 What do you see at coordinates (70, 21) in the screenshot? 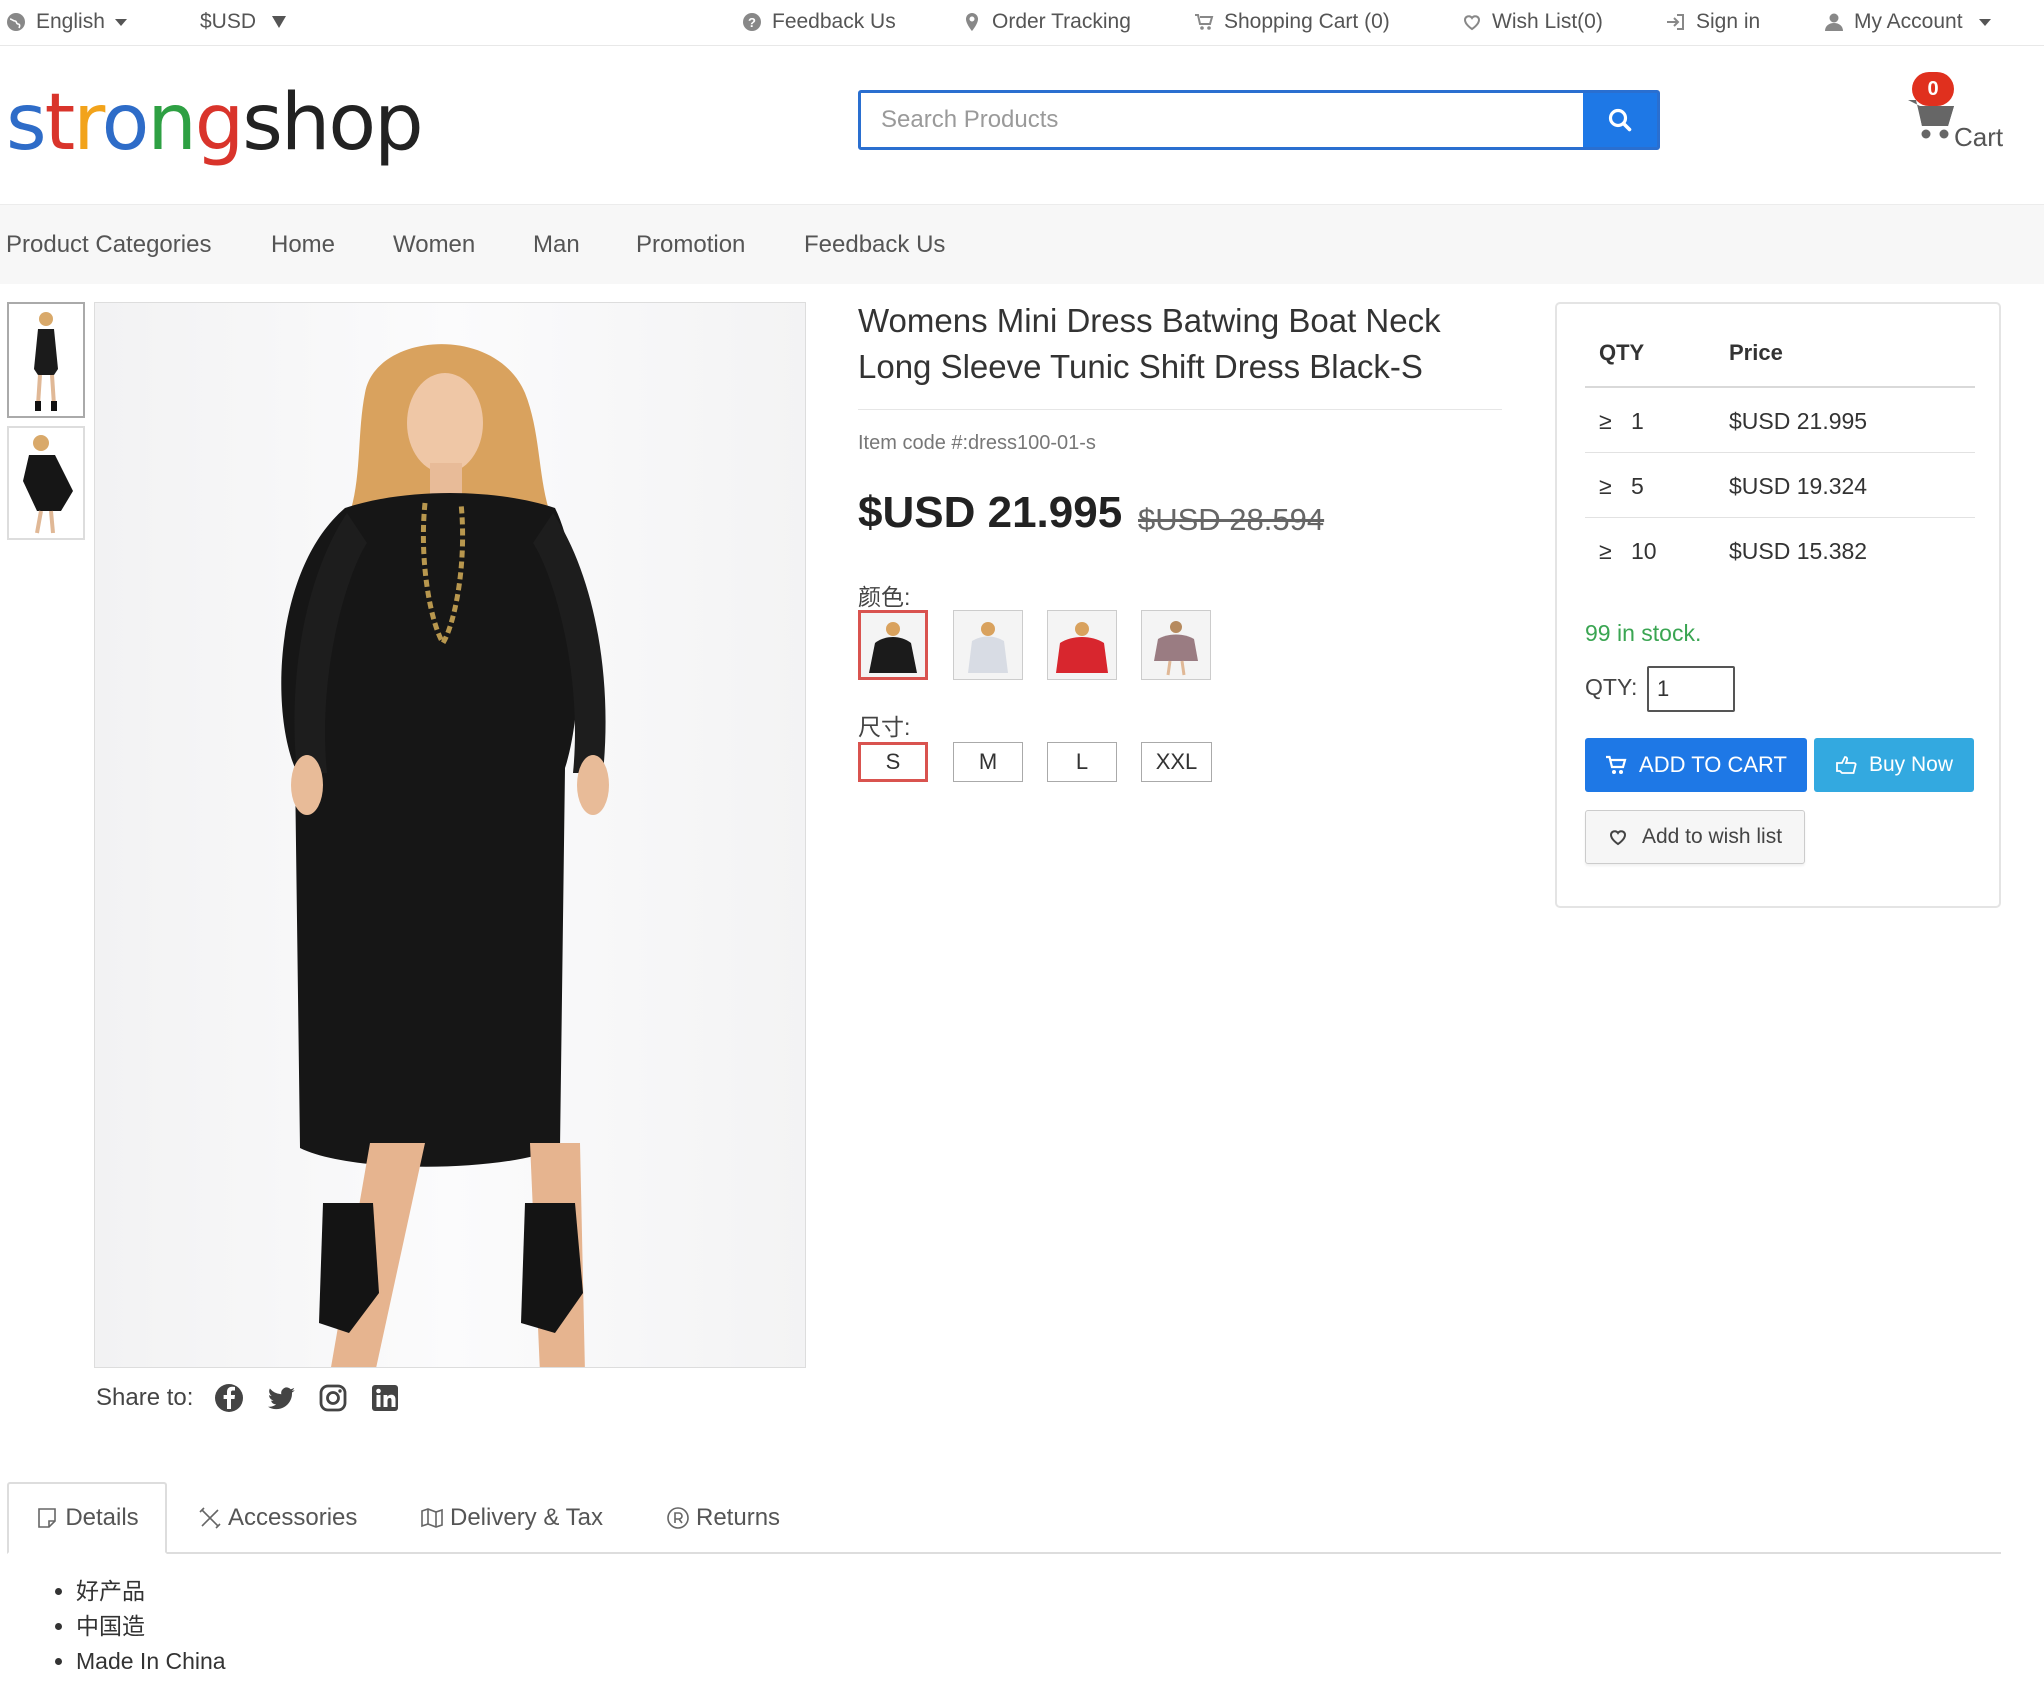
I see `language-label: English` at bounding box center [70, 21].